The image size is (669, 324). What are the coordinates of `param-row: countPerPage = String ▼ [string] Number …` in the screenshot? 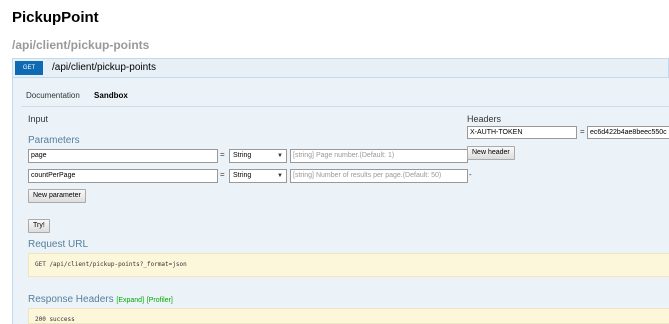 It's located at (258, 176).